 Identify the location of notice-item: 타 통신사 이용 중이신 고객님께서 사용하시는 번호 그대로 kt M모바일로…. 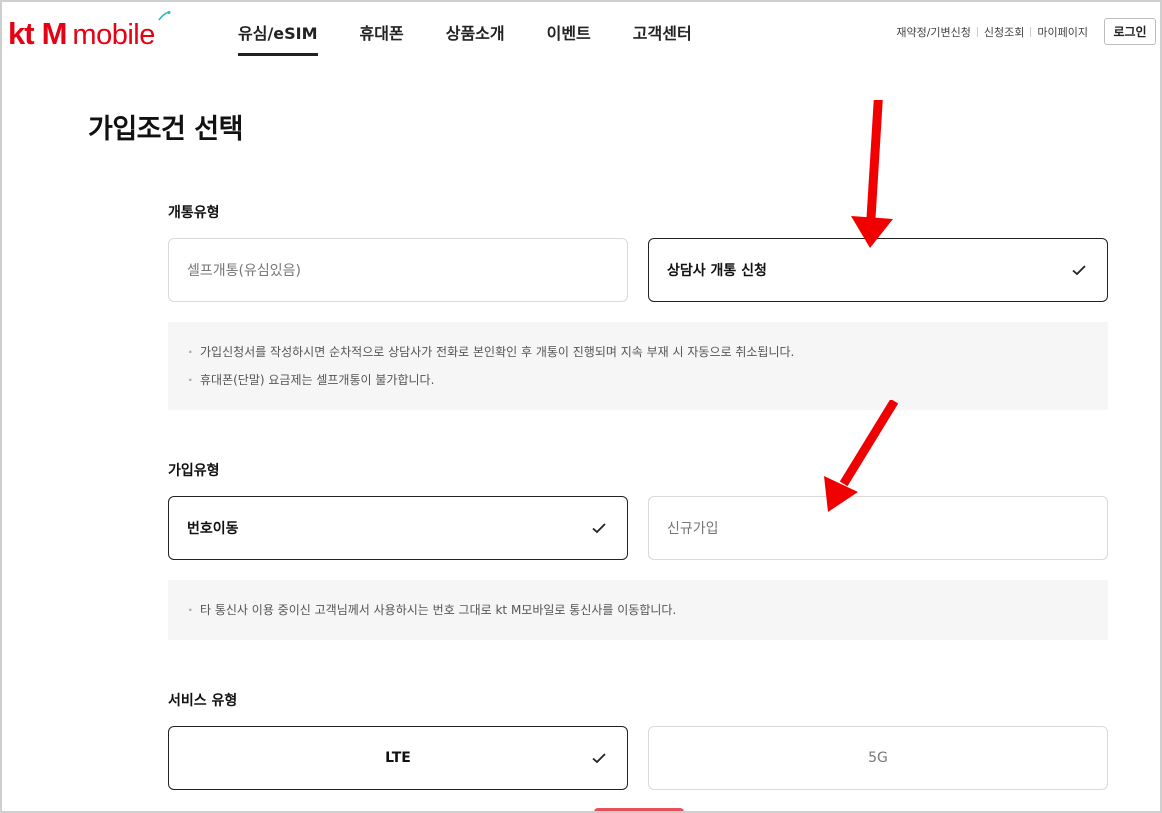
(638, 610).